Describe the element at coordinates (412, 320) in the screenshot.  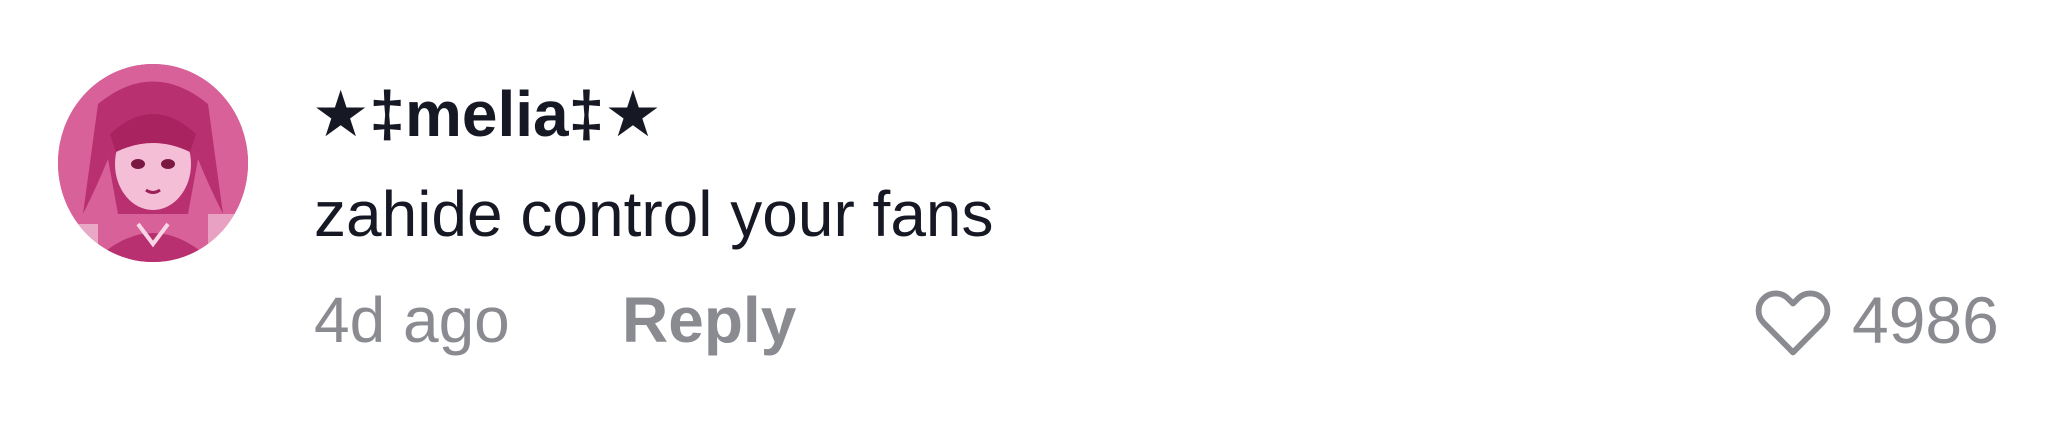
I see `comment-timestamp: 4d ago` at that location.